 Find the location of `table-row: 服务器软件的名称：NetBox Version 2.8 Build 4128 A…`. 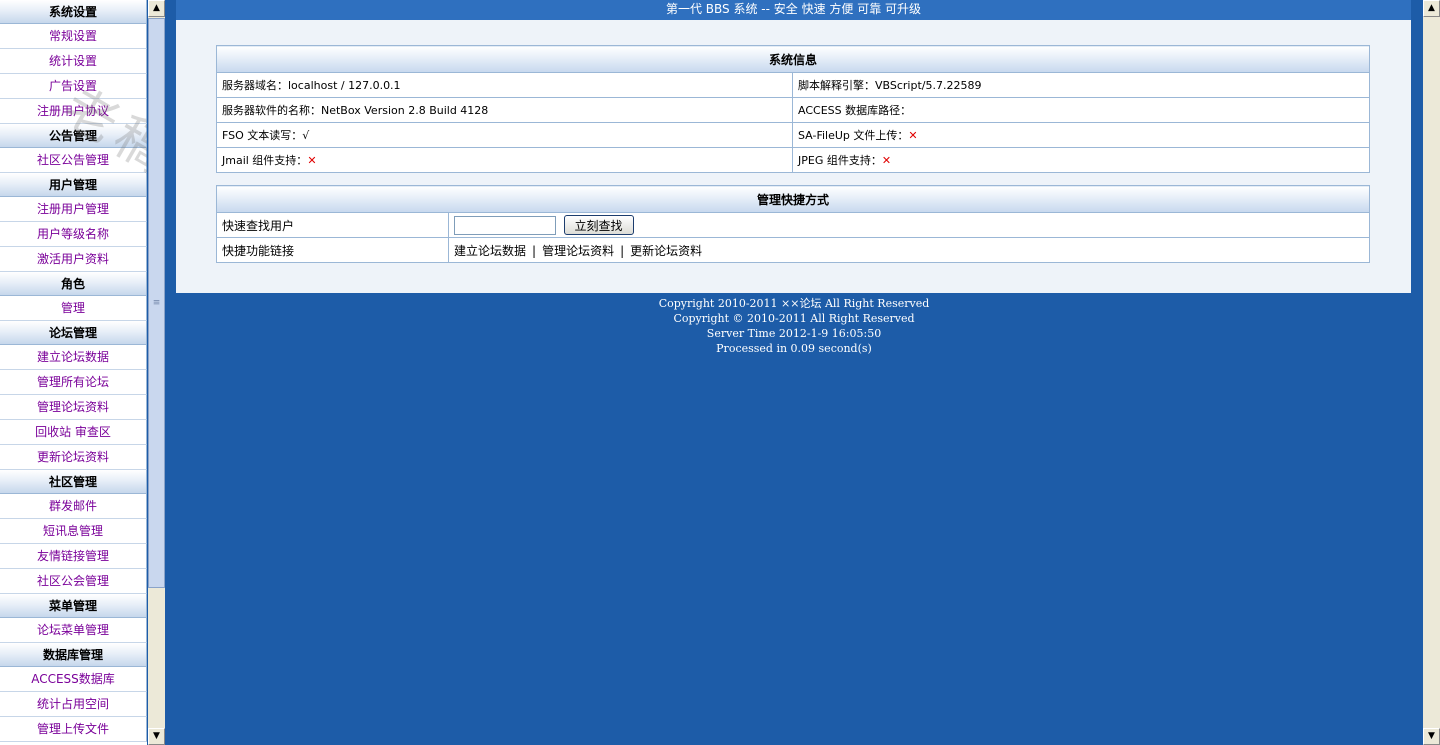

table-row: 服务器软件的名称：NetBox Version 2.8 Build 4128 A… is located at coordinates (793, 110).